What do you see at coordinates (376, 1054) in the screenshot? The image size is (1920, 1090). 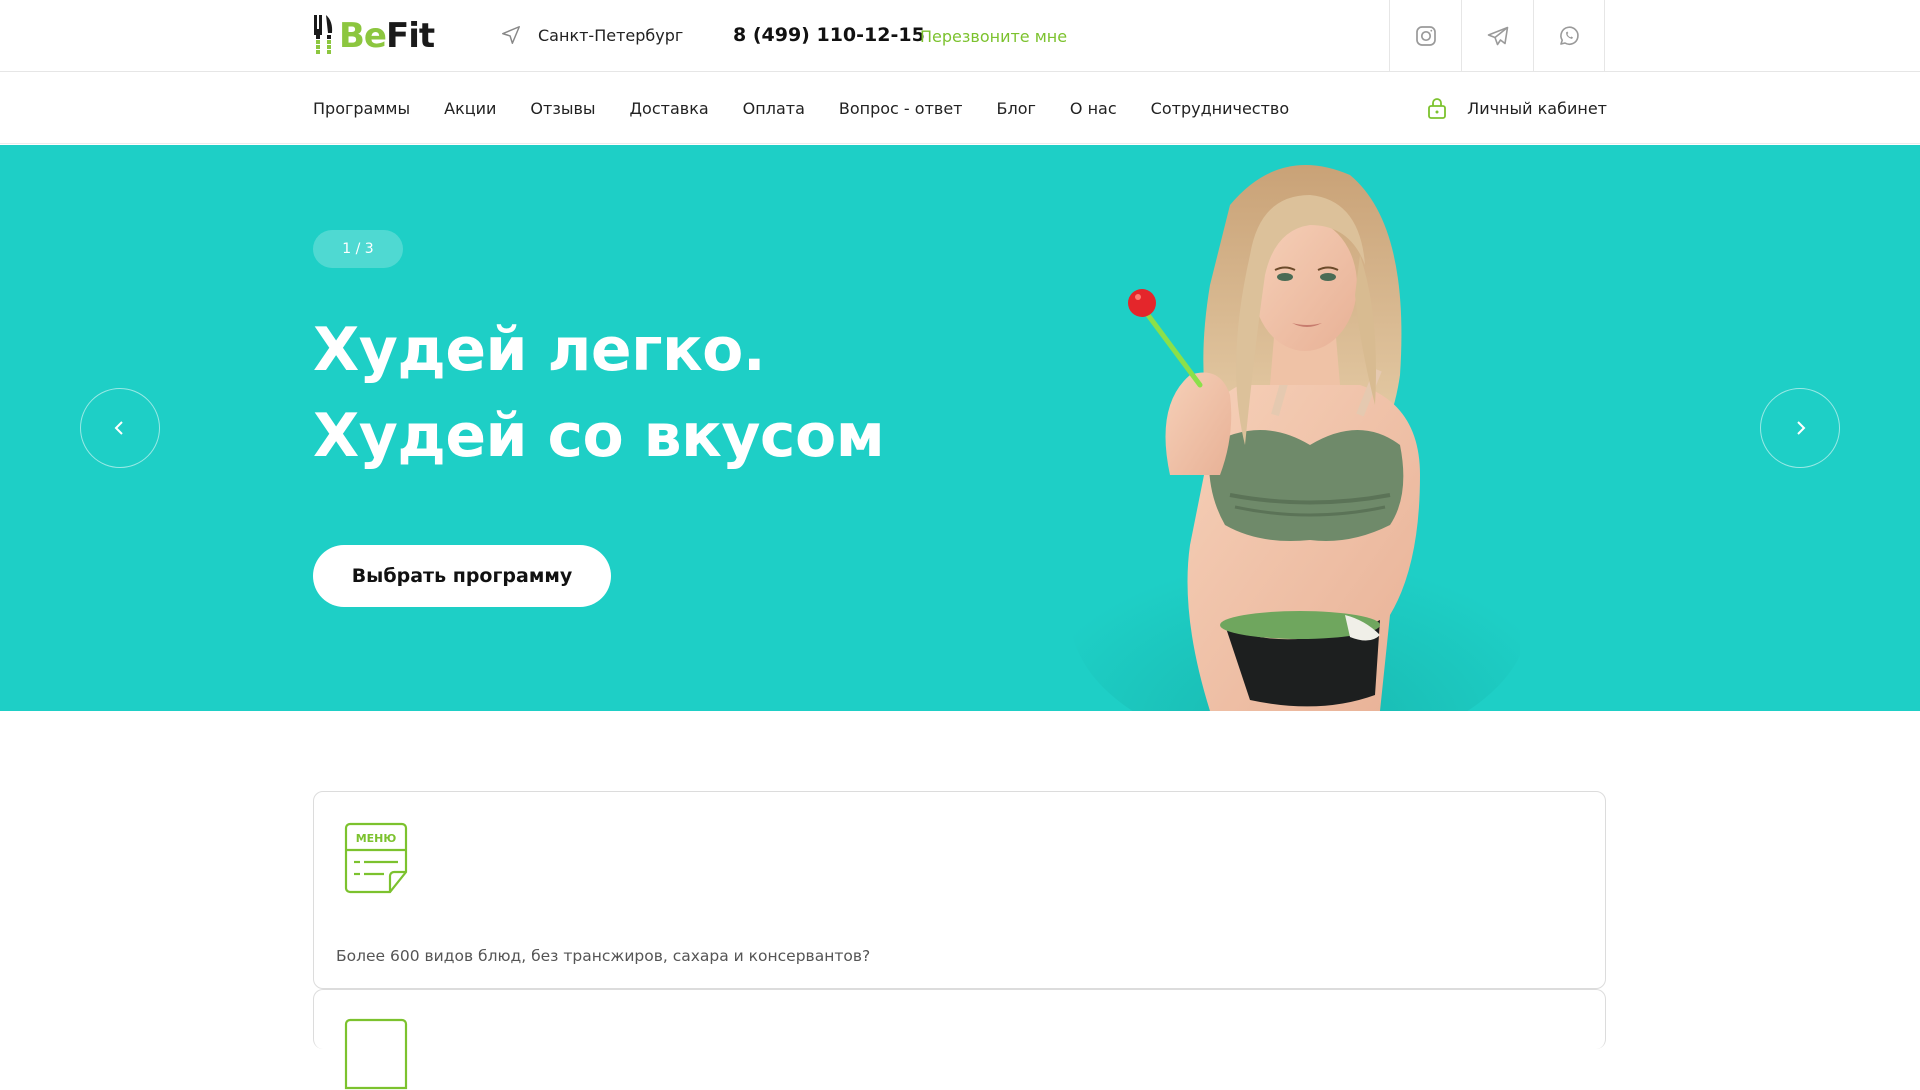 I see `feature-icon` at bounding box center [376, 1054].